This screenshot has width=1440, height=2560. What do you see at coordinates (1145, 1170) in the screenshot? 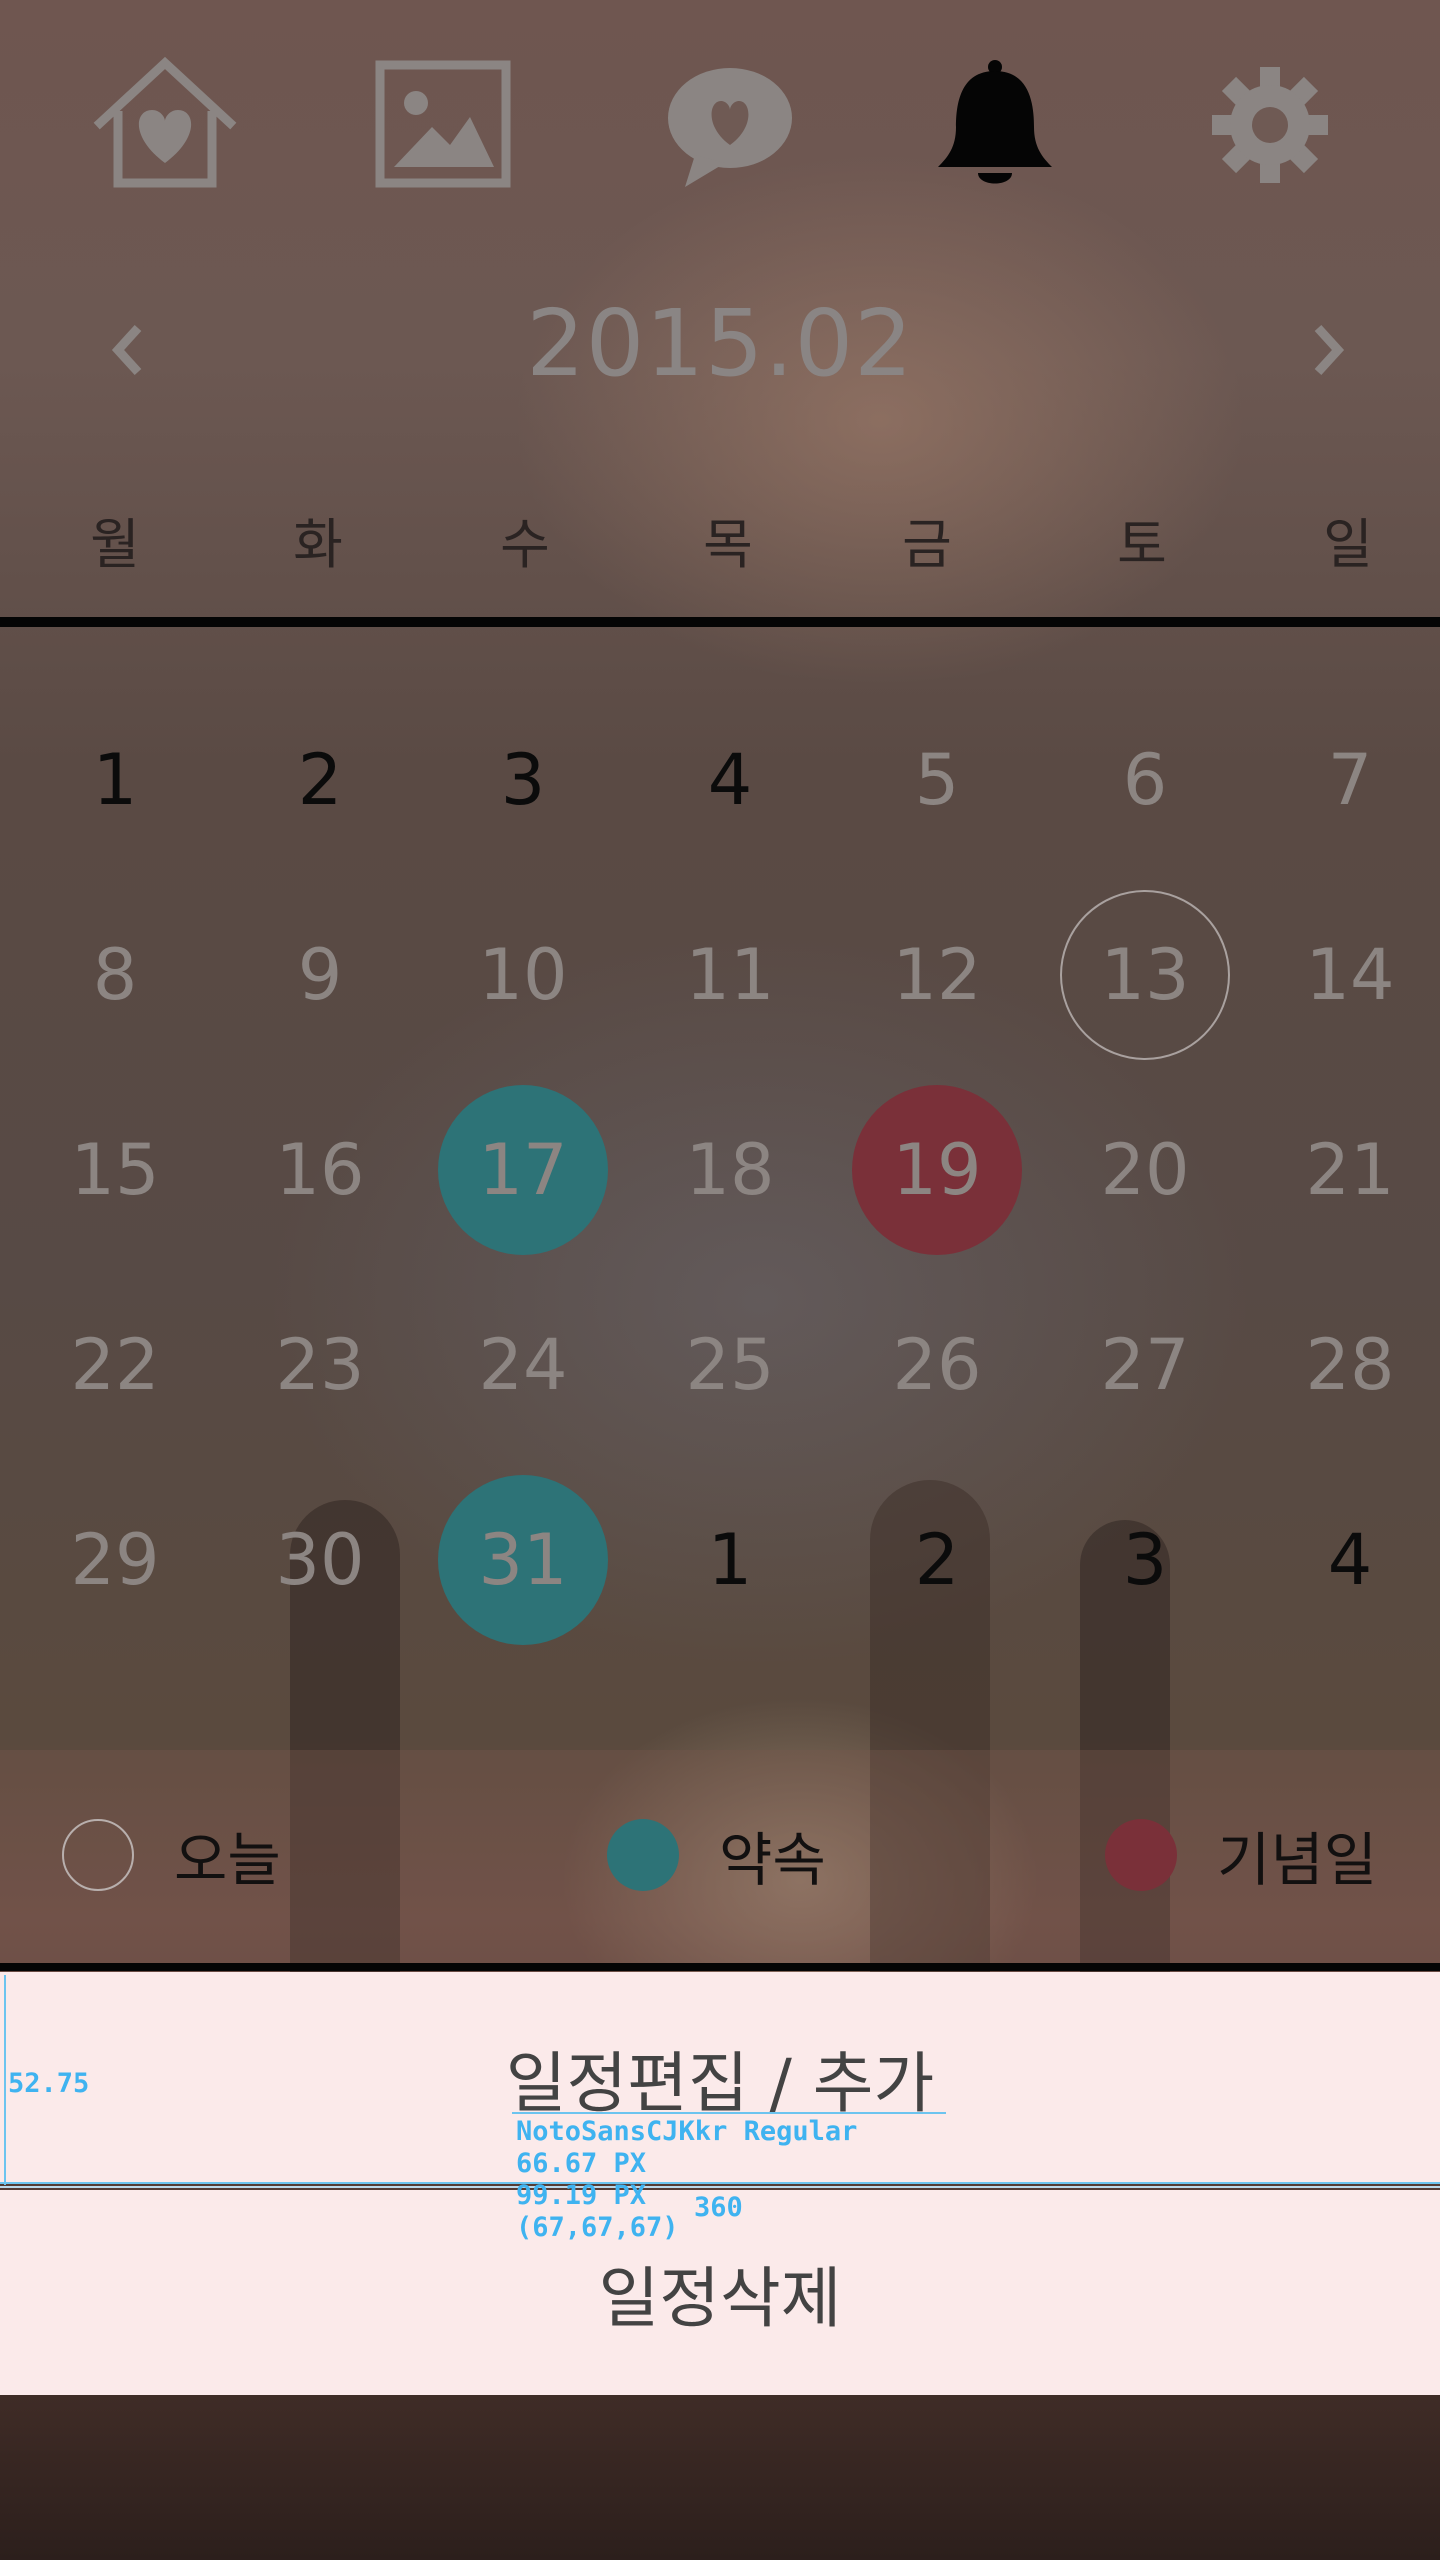
I see `calendar-day: 20` at bounding box center [1145, 1170].